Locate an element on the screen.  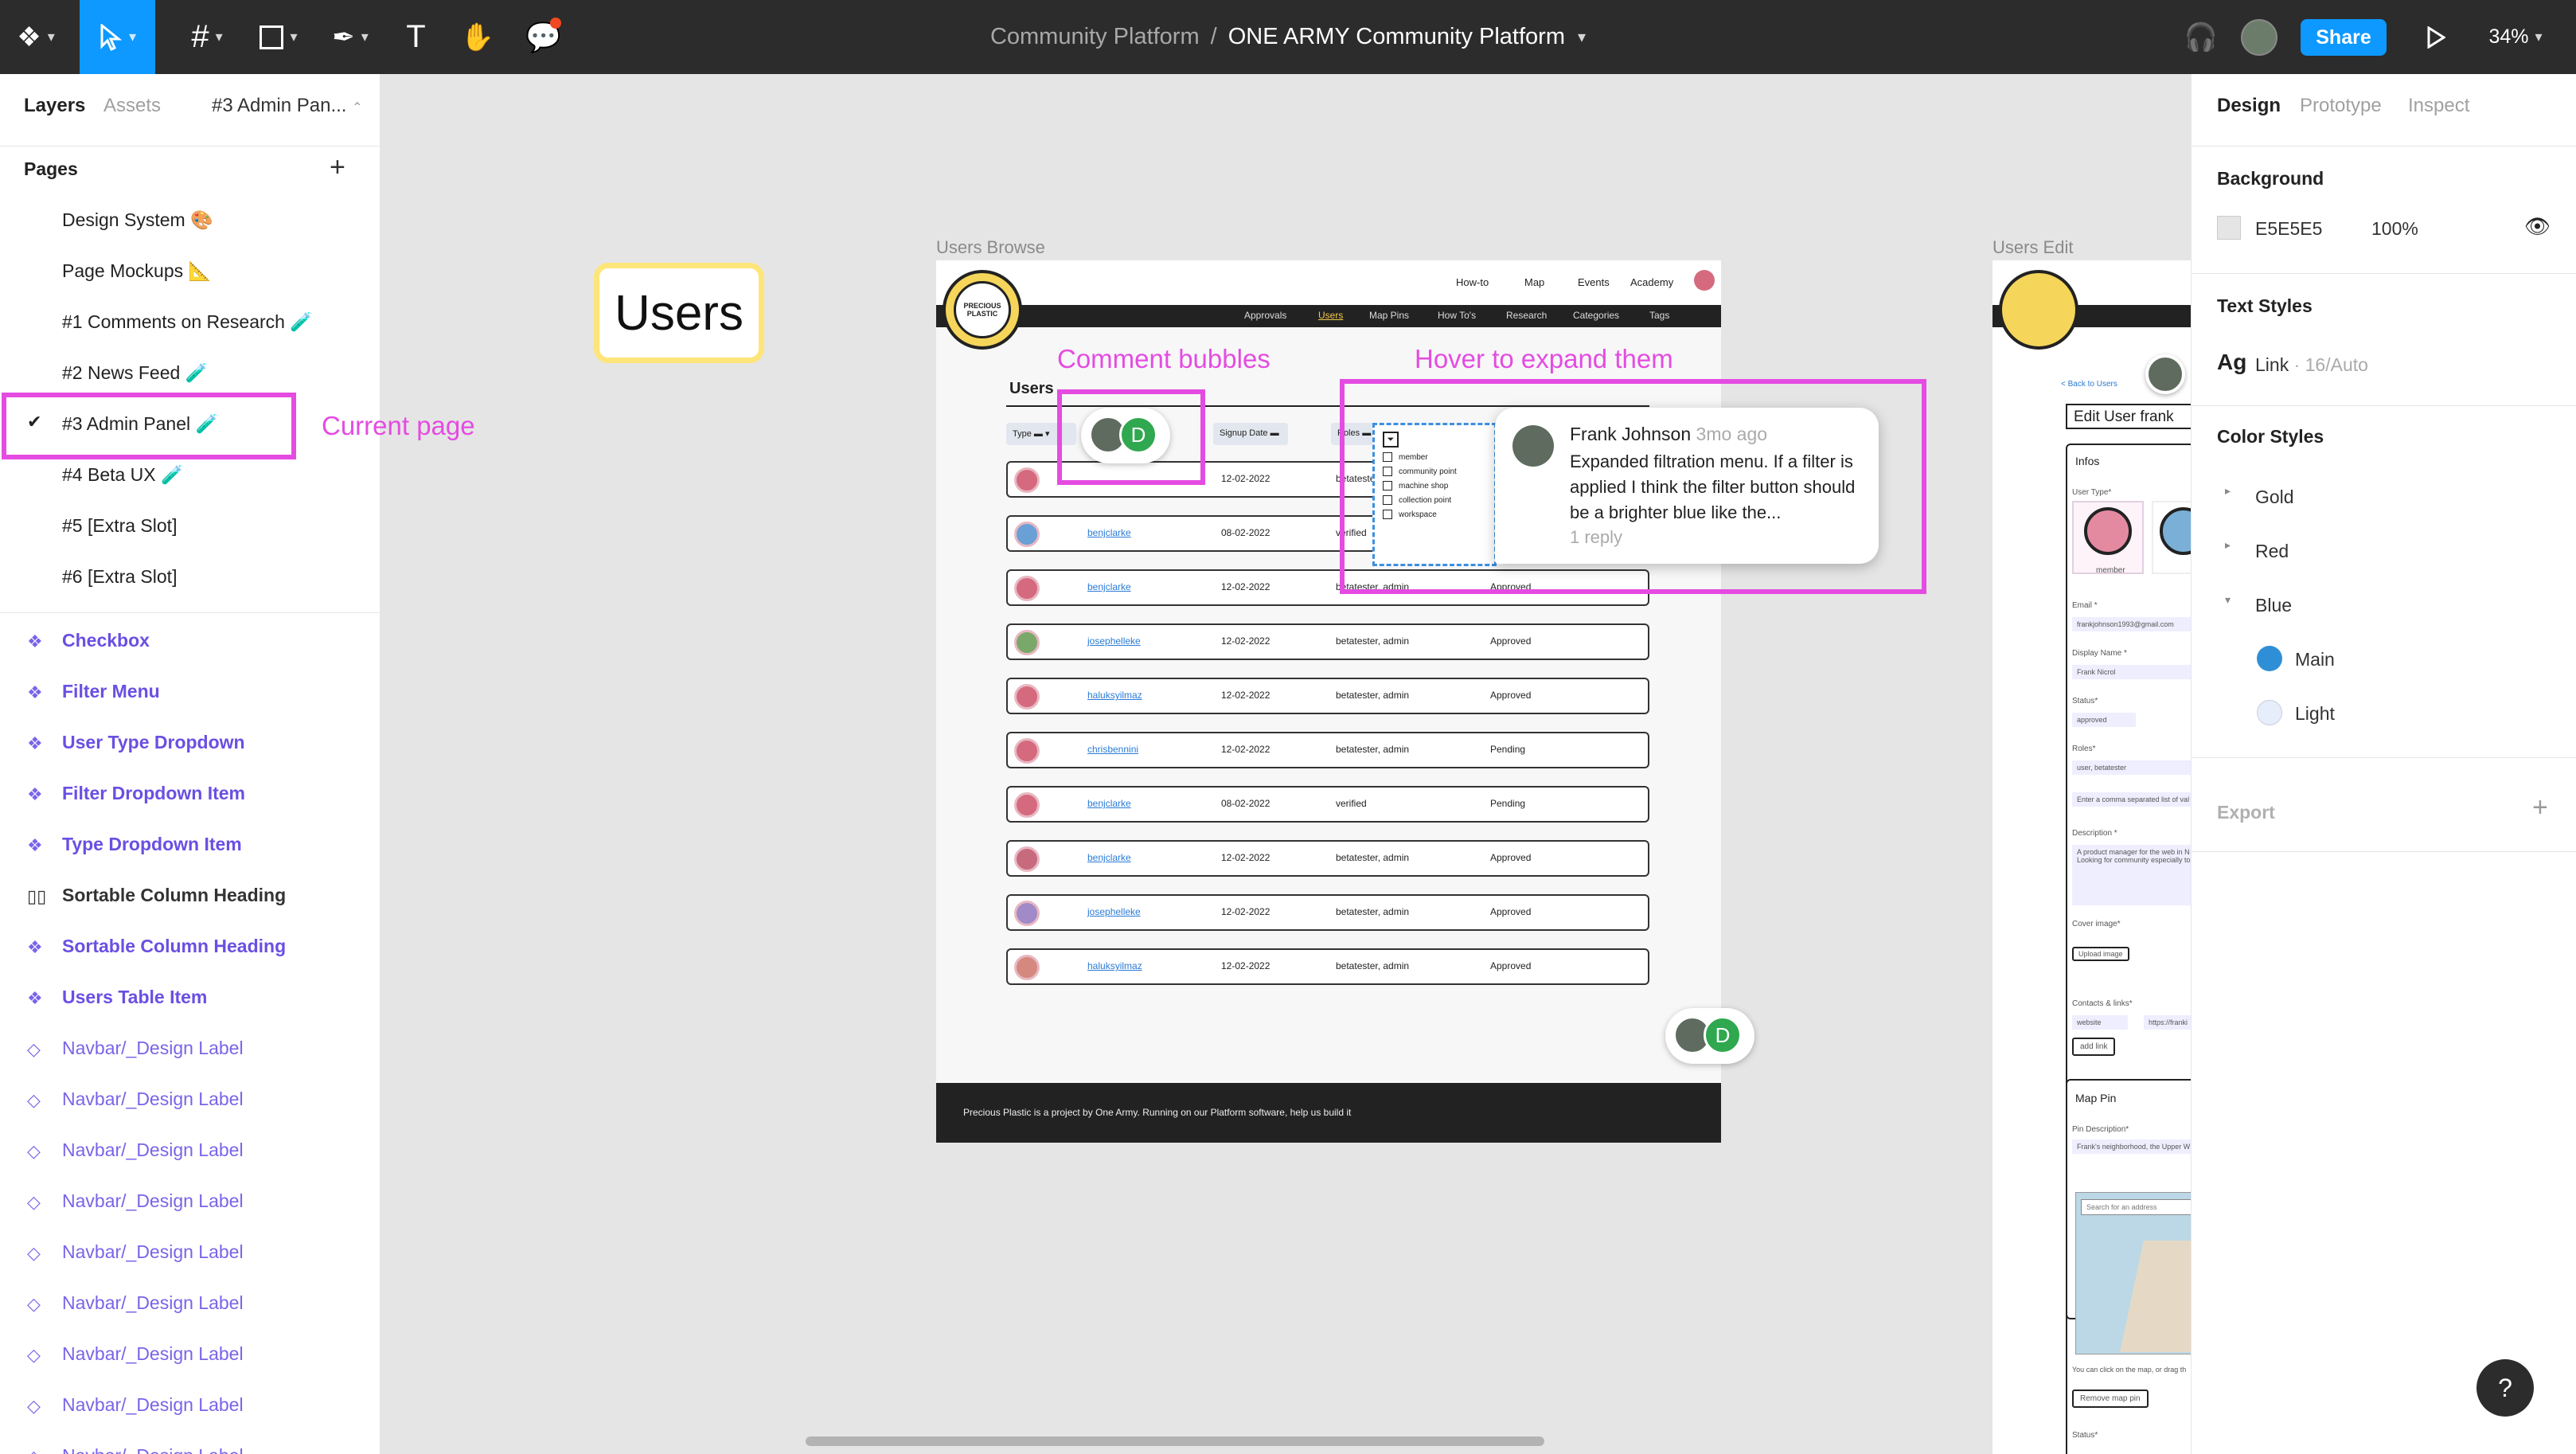
layer-item: User Type Dropdown is located at coordinates (153, 742).